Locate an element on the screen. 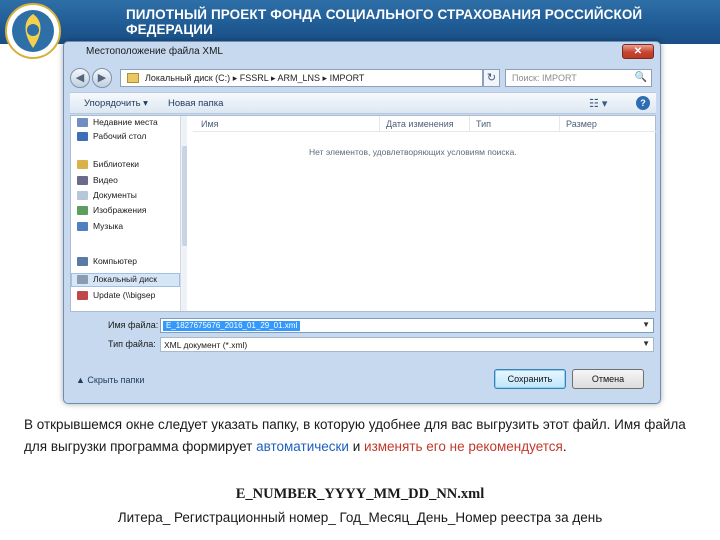 This screenshot has width=720, height=540. tree-item-recent: Недавние места is located at coordinates (125, 122).